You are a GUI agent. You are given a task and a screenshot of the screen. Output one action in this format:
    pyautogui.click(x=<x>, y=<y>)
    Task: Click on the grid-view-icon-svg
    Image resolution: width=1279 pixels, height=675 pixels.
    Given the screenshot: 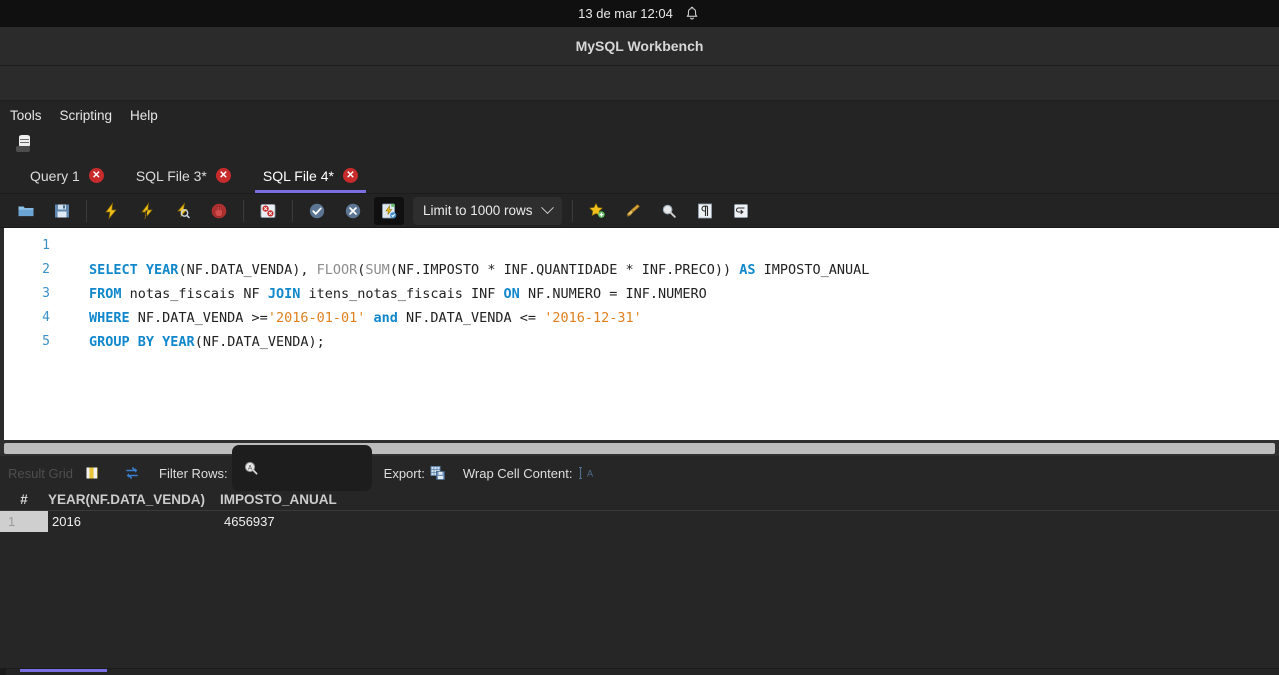 What is the action you would take?
    pyautogui.click(x=92, y=473)
    